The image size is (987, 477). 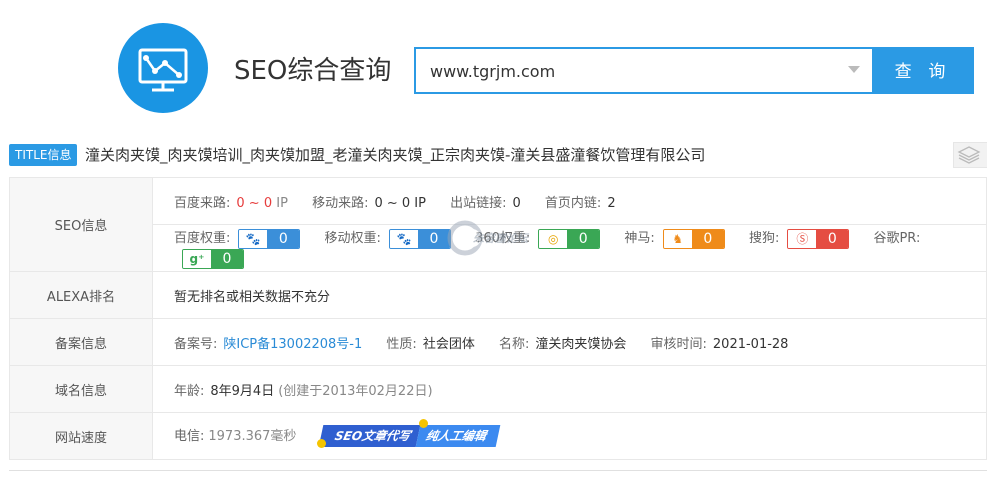 I want to click on outlinks-value: 0, so click(x=517, y=203).